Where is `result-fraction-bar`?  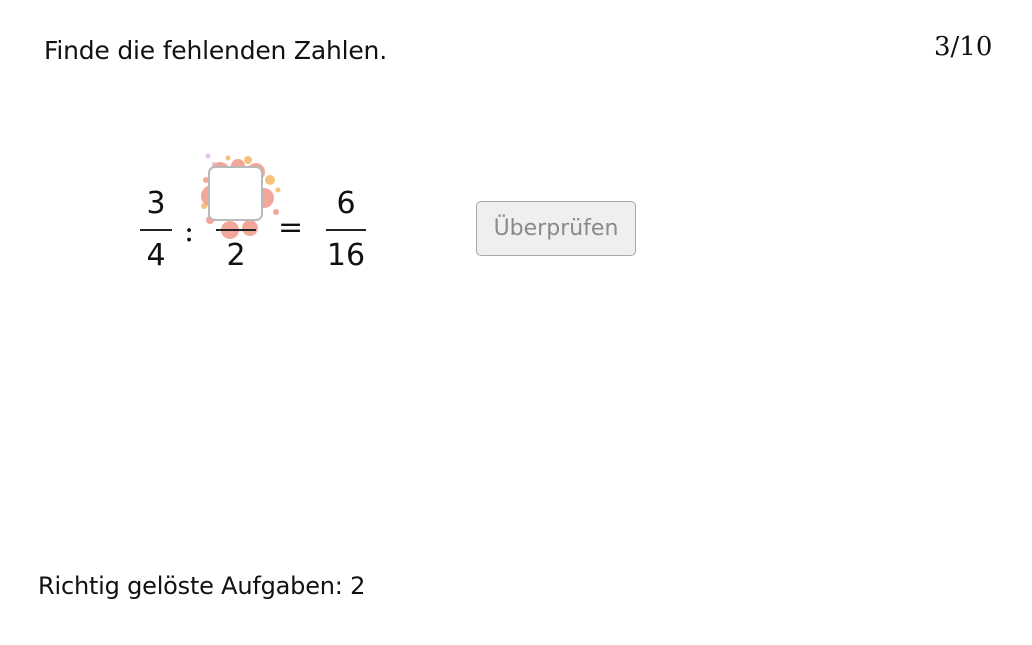
result-fraction-bar is located at coordinates (346, 230).